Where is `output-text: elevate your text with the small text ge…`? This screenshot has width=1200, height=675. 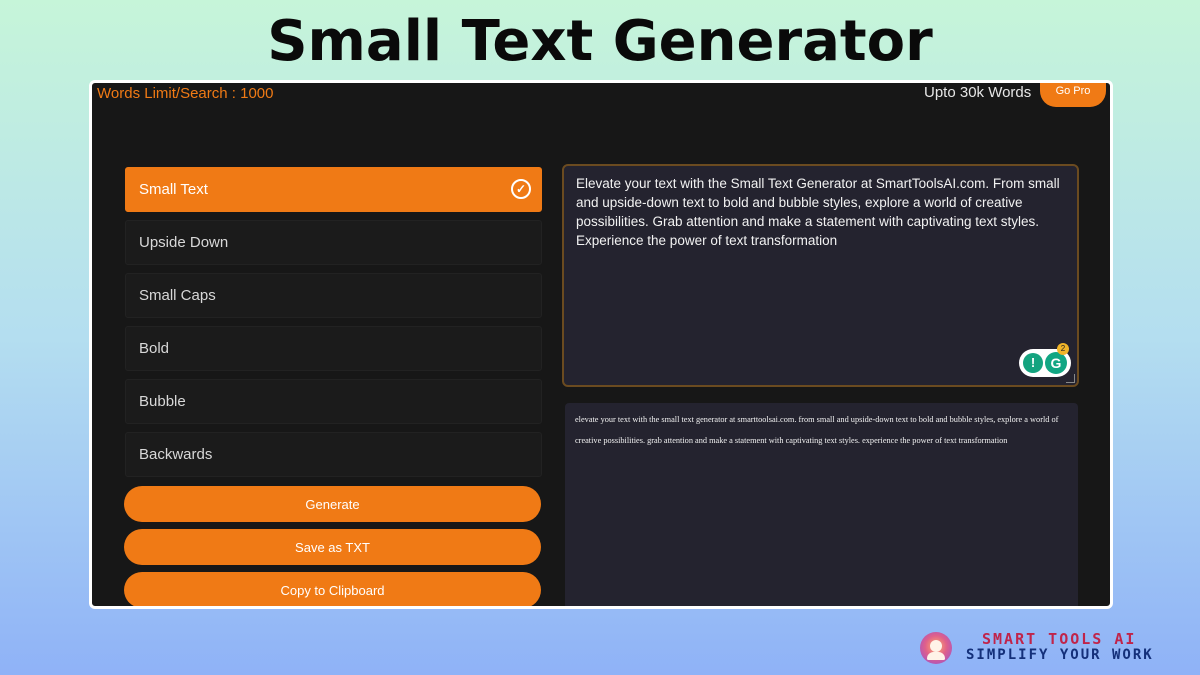 output-text: elevate your text with the small text ge… is located at coordinates (817, 430).